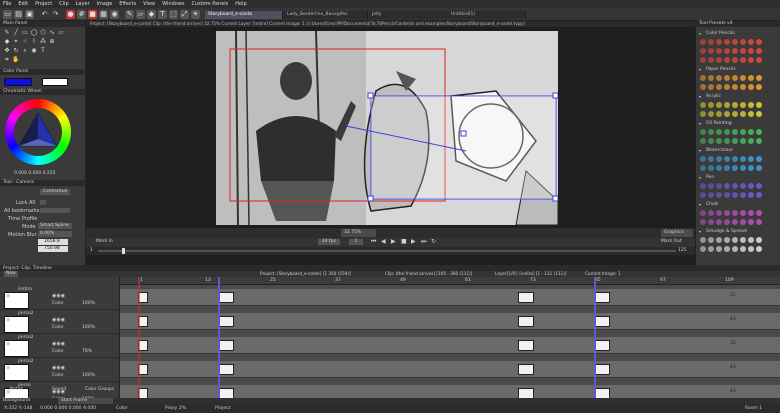  What do you see at coordinates (43, 51) in the screenshot?
I see `text-tool-icon: T` at bounding box center [43, 51].